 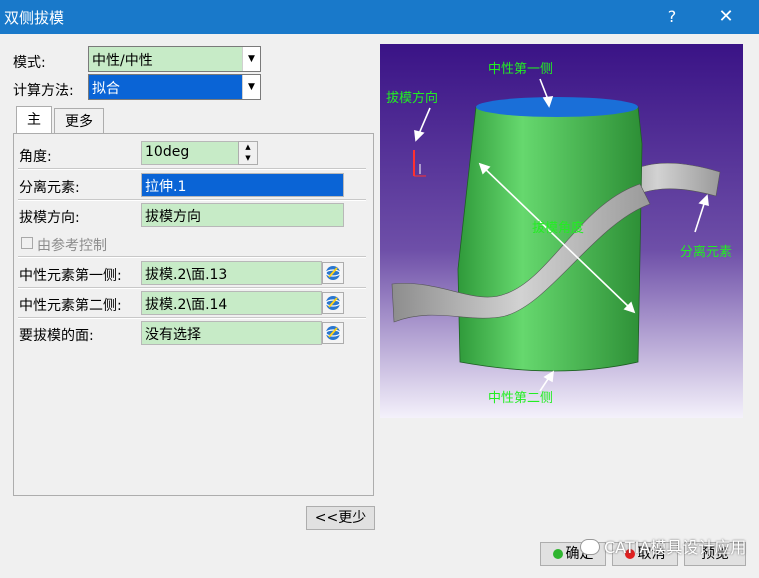 What do you see at coordinates (248, 158) in the screenshot?
I see `spin-down-icon: ▼` at bounding box center [248, 158].